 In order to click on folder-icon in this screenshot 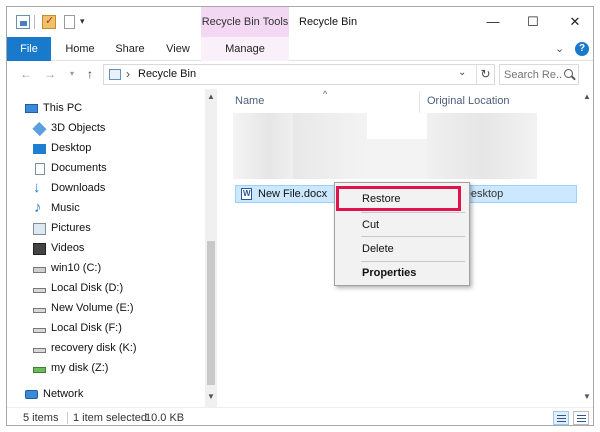, I will do `click(23, 22)`.